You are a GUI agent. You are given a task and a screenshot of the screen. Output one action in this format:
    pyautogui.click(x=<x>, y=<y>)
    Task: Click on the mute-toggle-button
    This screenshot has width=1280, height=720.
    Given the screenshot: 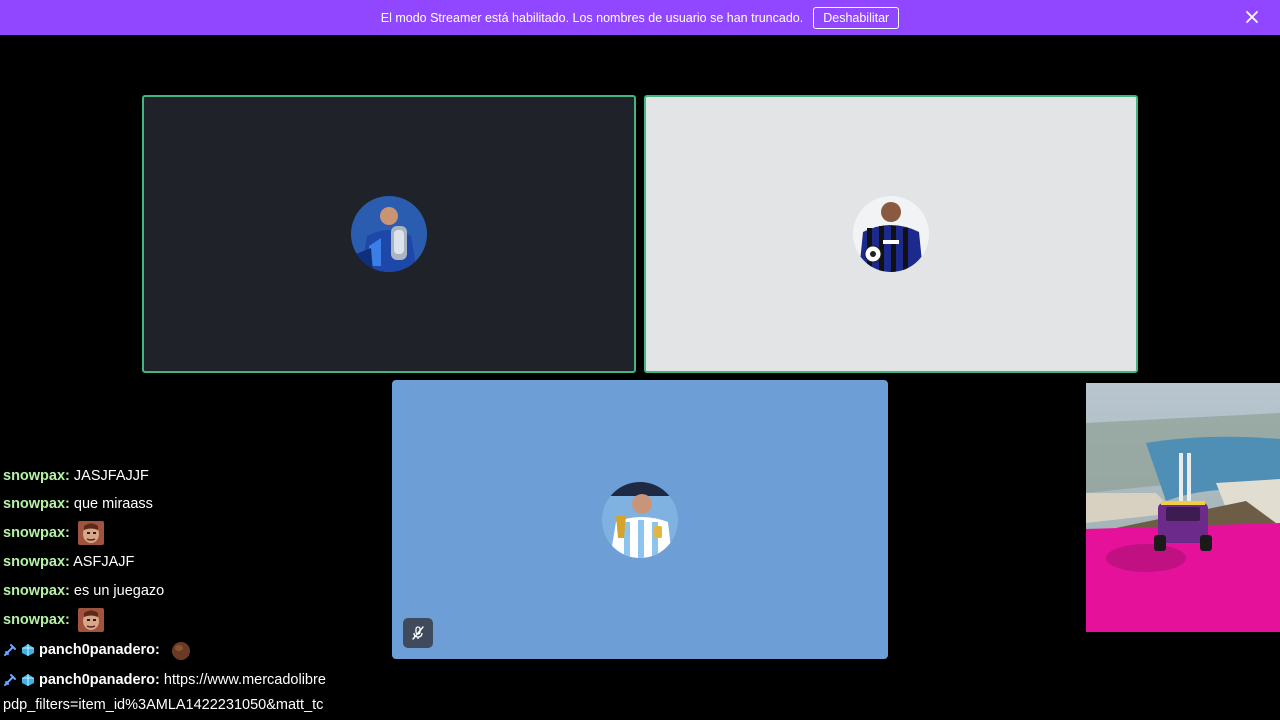 What is the action you would take?
    pyautogui.click(x=418, y=633)
    